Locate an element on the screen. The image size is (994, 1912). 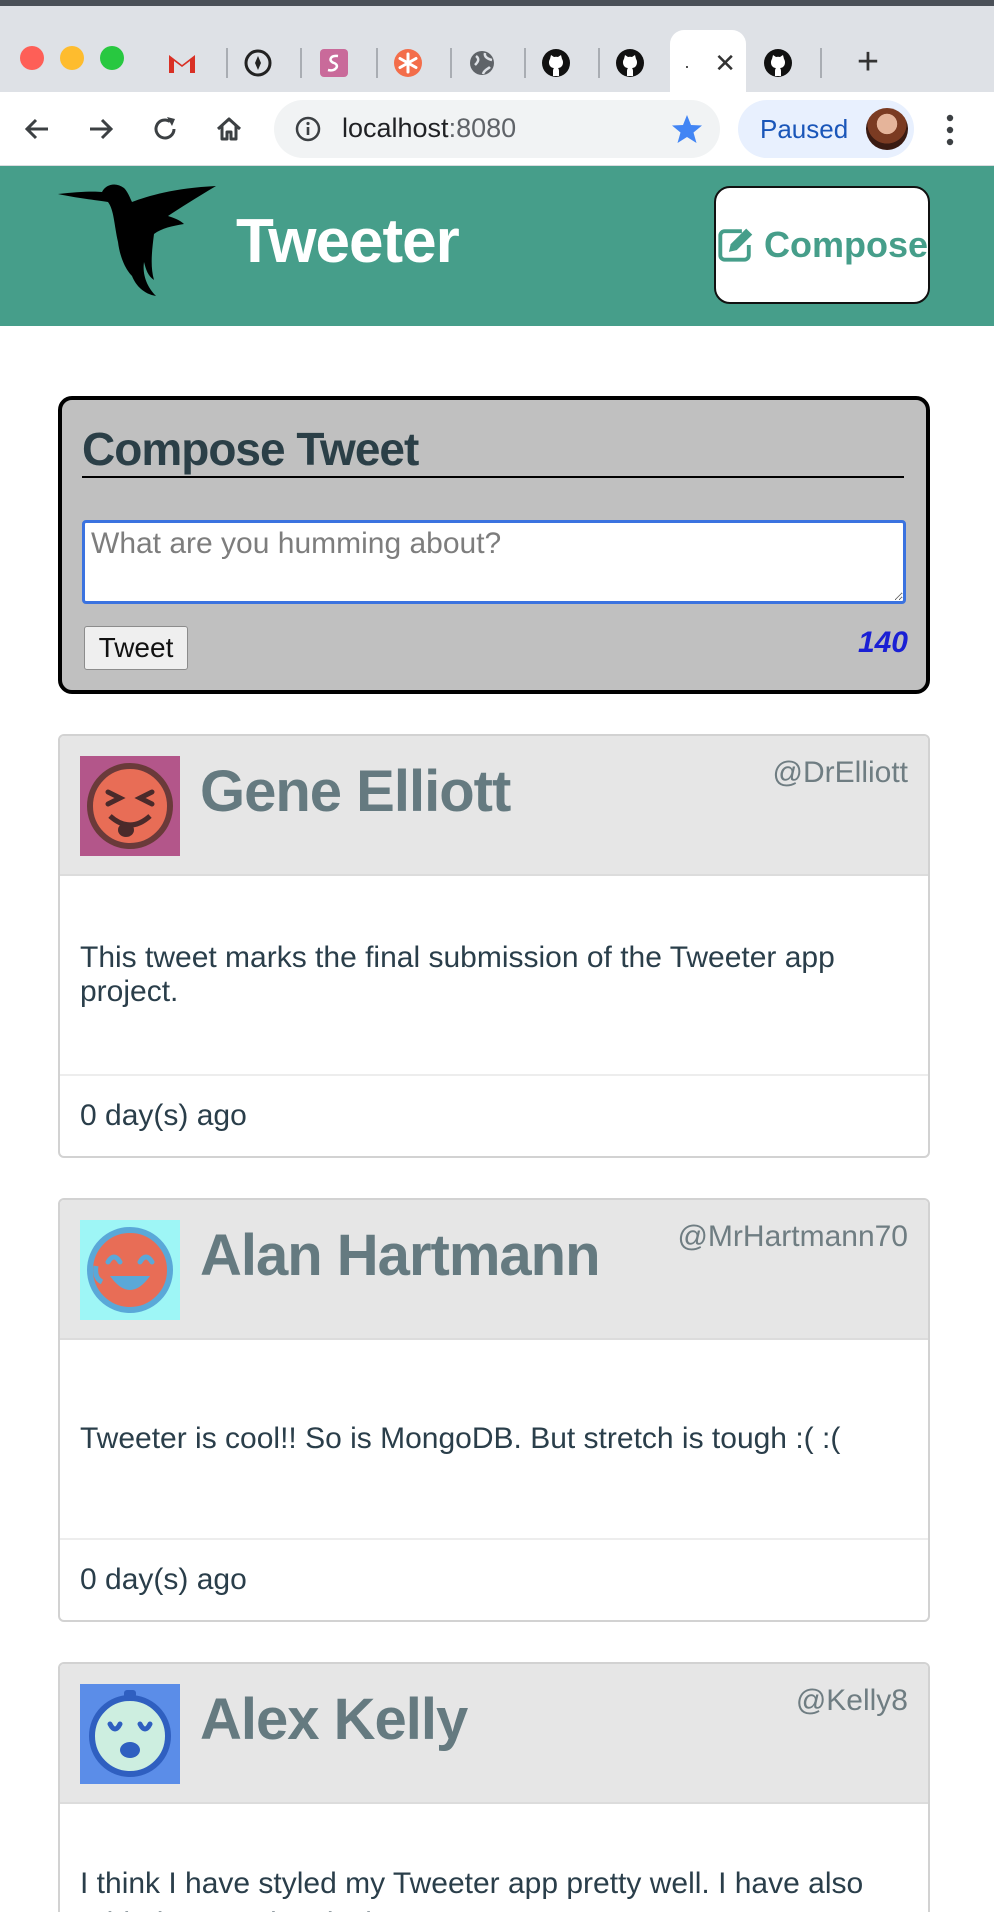
forward-arrow-icon is located at coordinates (102, 129).